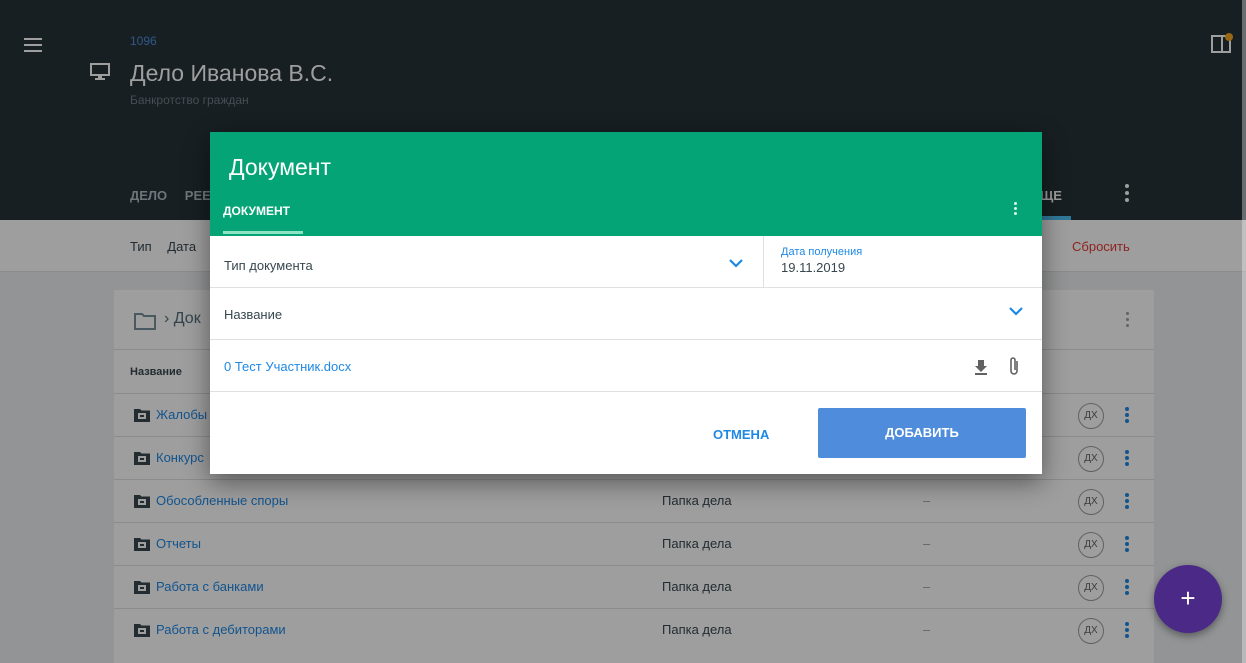  What do you see at coordinates (263, 232) in the screenshot?
I see `dialog-tab-indicator` at bounding box center [263, 232].